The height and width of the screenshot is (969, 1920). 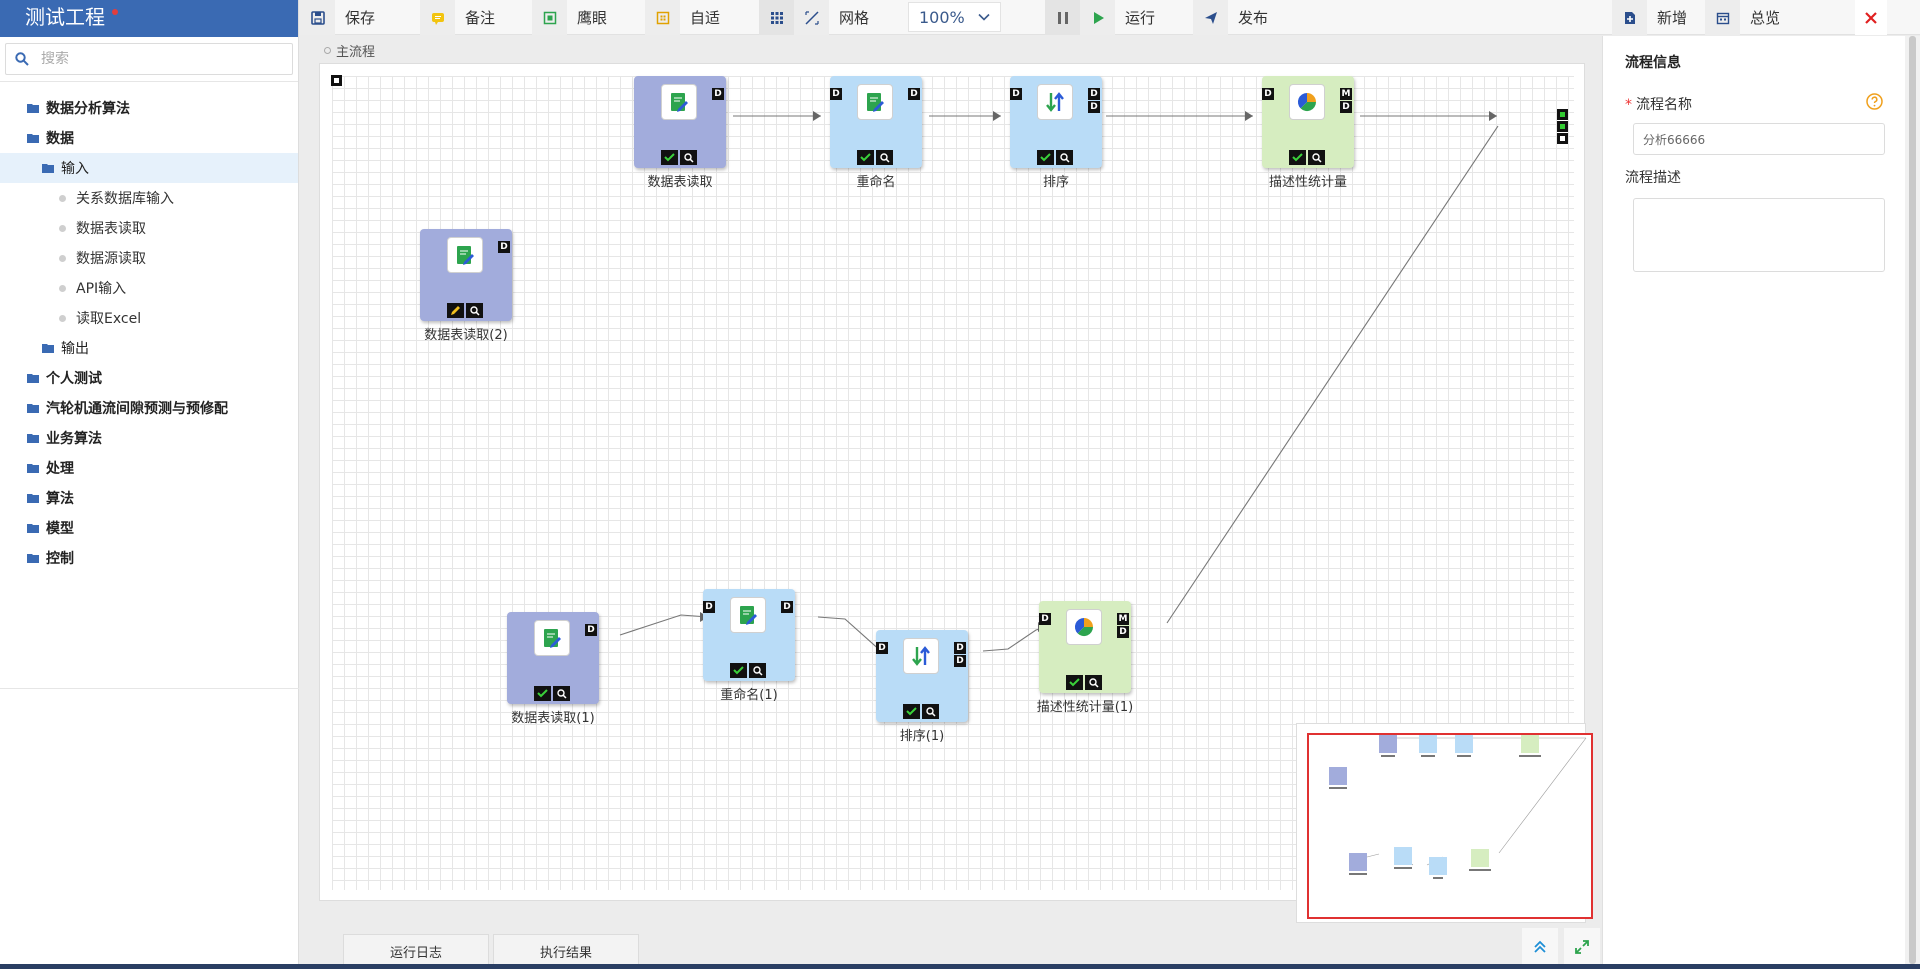 What do you see at coordinates (149, 408) in the screenshot?
I see `tree-item-turbine: 汽轮机通流间隙预测与预修配` at bounding box center [149, 408].